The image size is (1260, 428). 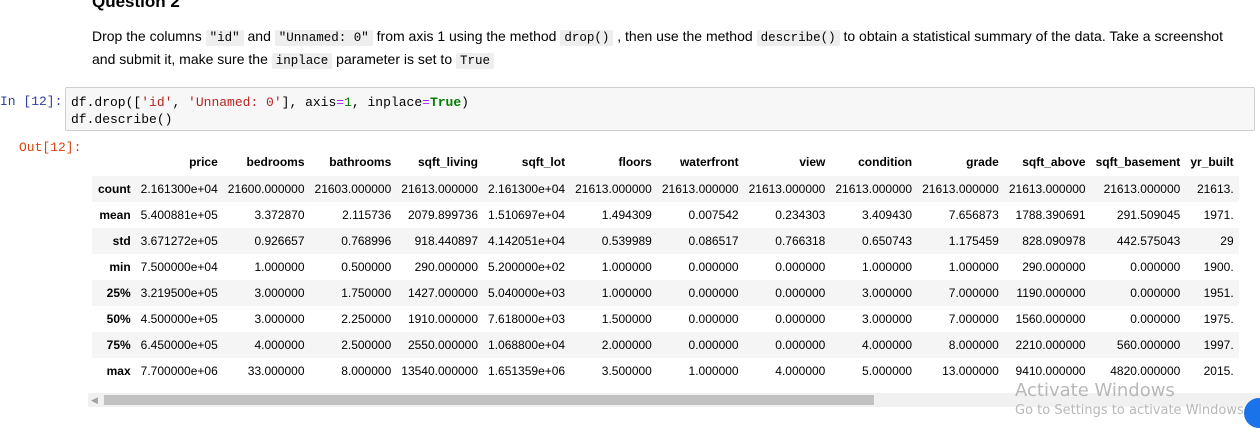 What do you see at coordinates (1051, 293) in the screenshot?
I see `table-cell: 1190.000000` at bounding box center [1051, 293].